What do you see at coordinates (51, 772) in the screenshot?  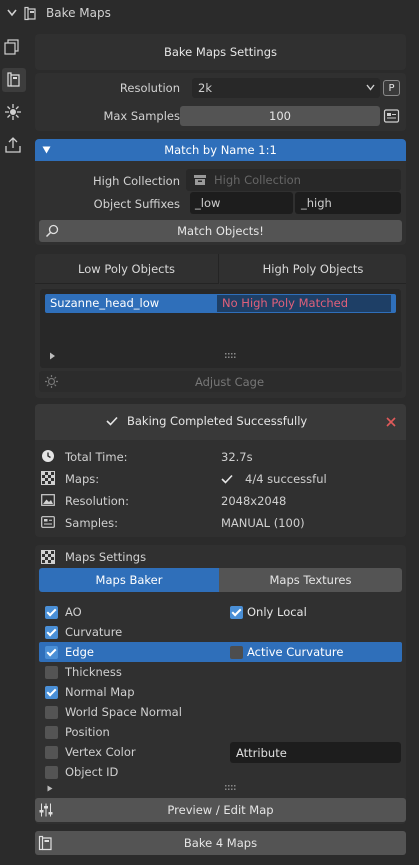 I see `checkbox-object-id` at bounding box center [51, 772].